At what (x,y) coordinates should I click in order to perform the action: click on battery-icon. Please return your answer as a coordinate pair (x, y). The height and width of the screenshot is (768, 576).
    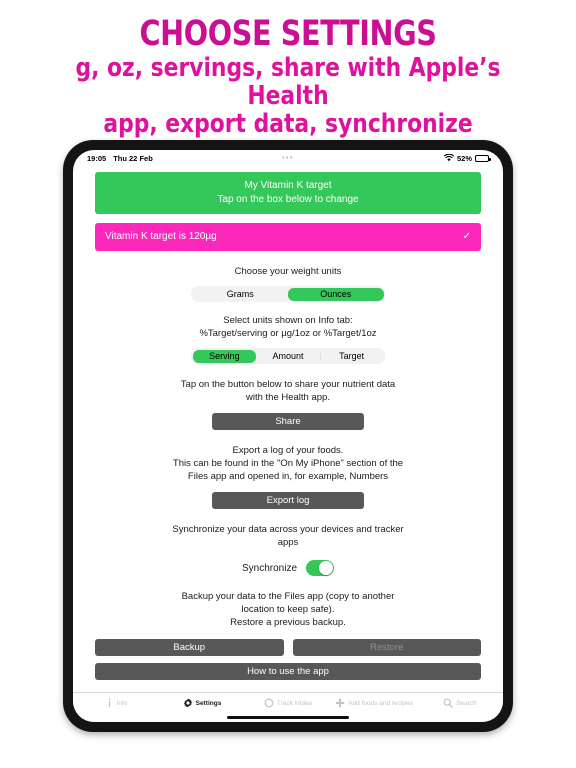
    Looking at the image, I should click on (483, 158).